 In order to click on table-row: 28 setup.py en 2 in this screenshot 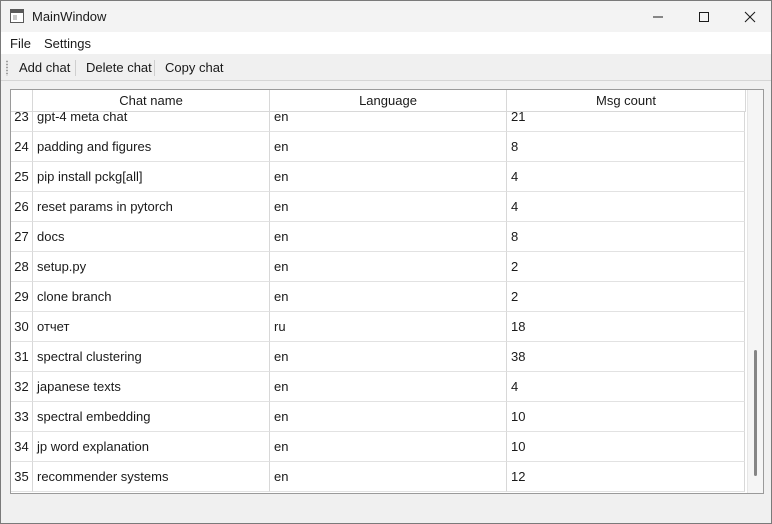, I will do `click(378, 267)`.